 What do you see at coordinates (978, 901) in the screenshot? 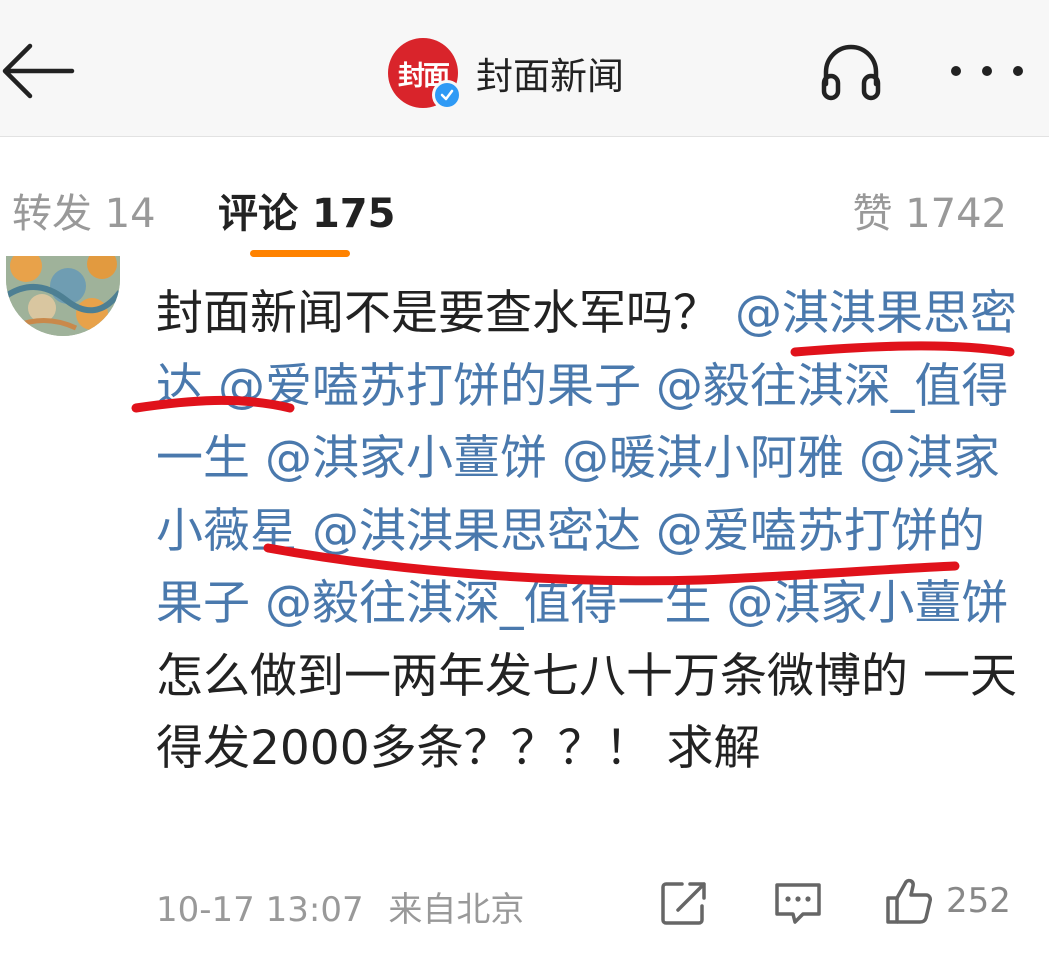
I see `like-count: 252` at bounding box center [978, 901].